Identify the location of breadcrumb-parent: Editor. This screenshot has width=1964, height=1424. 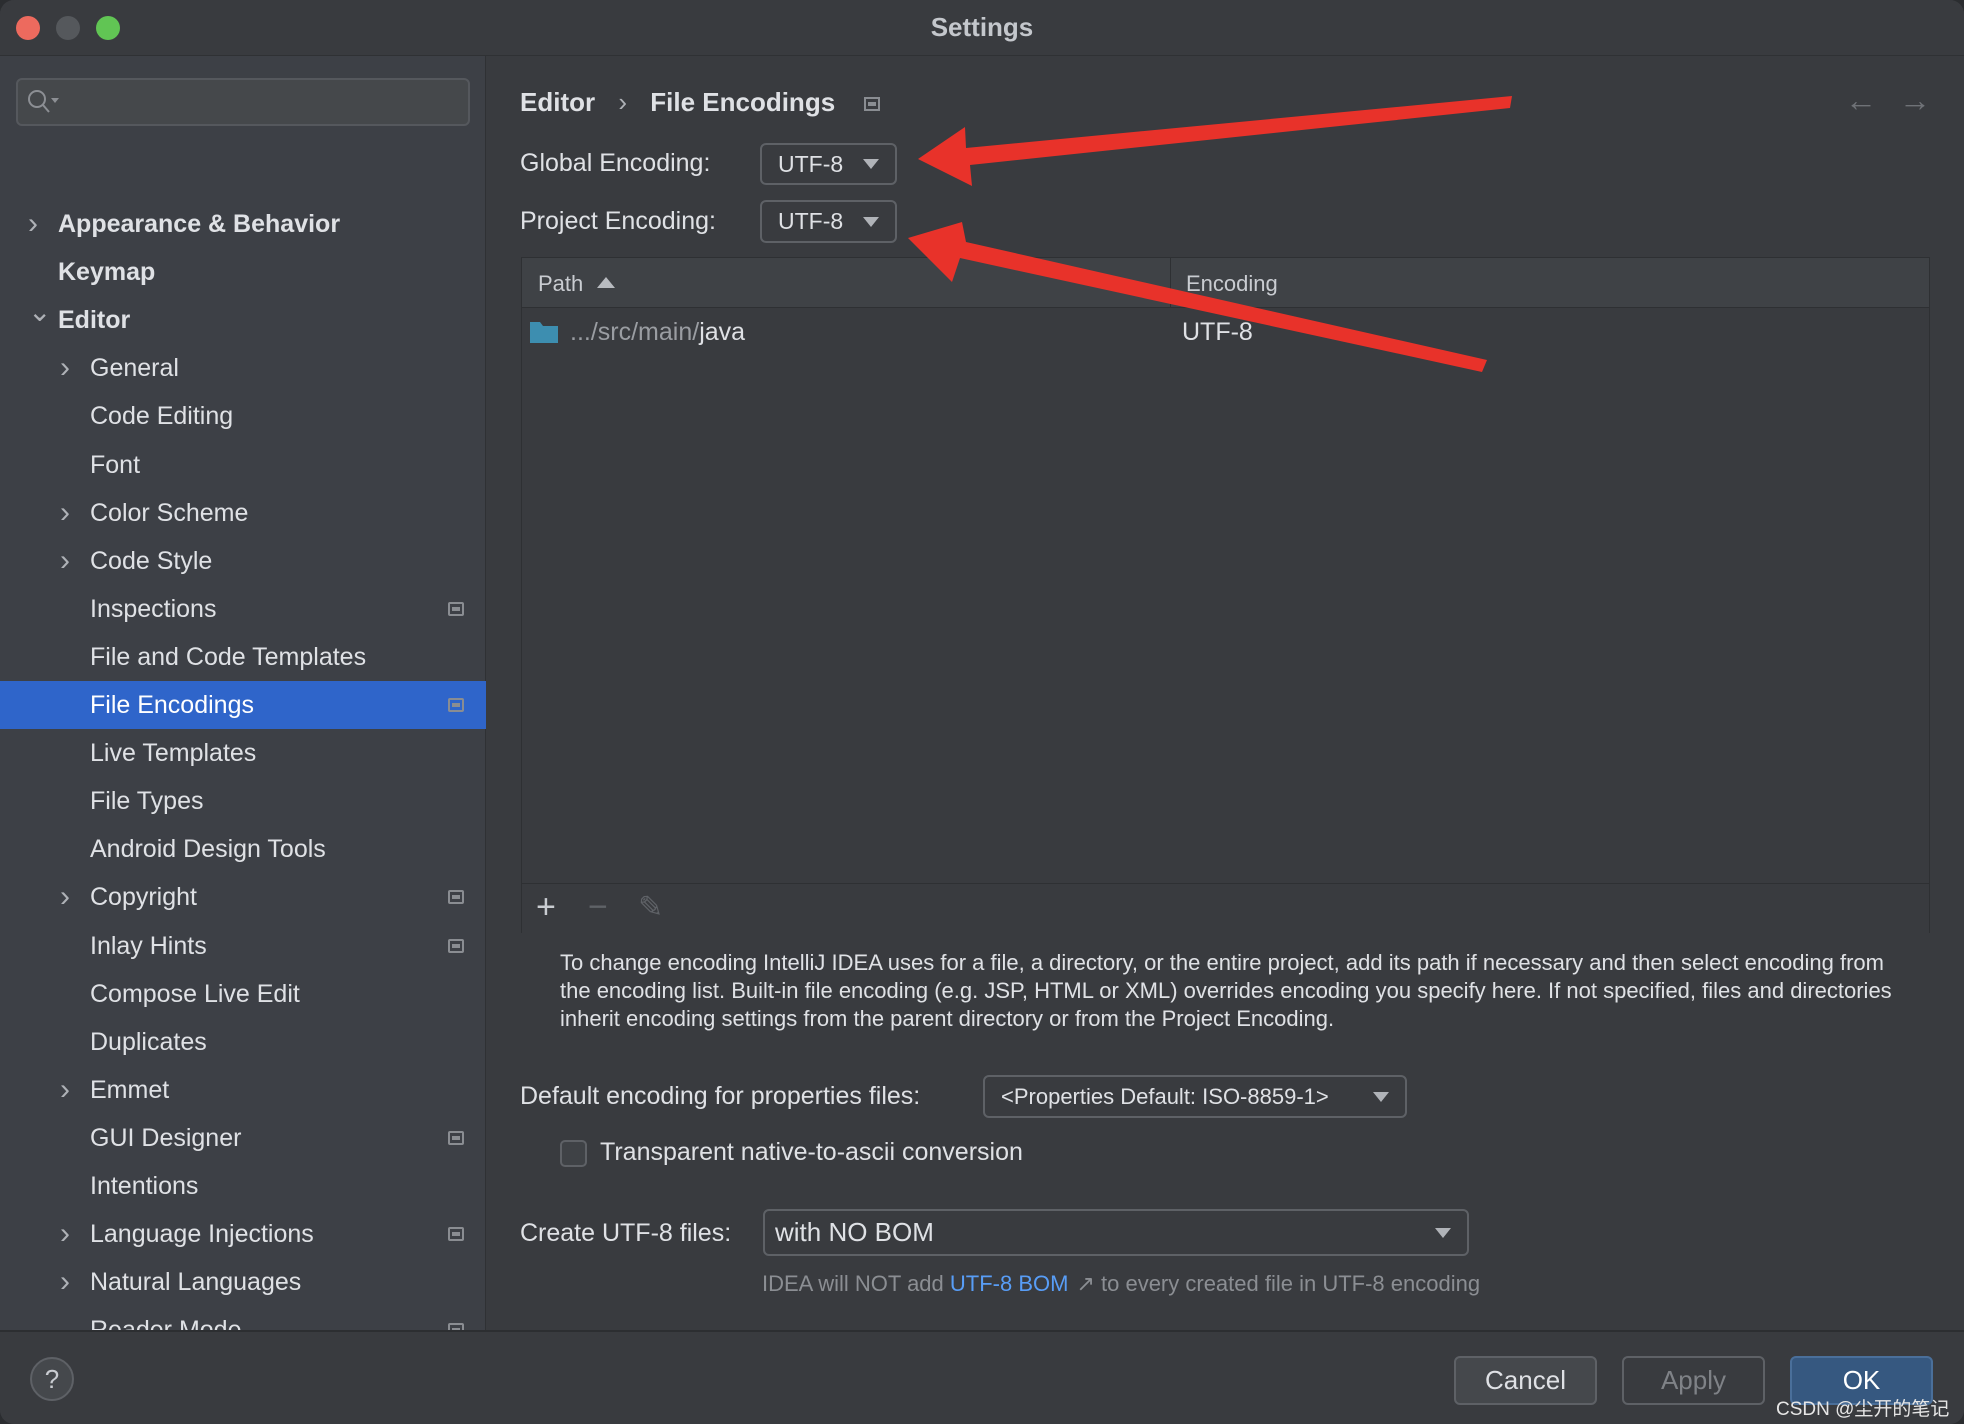
(557, 102).